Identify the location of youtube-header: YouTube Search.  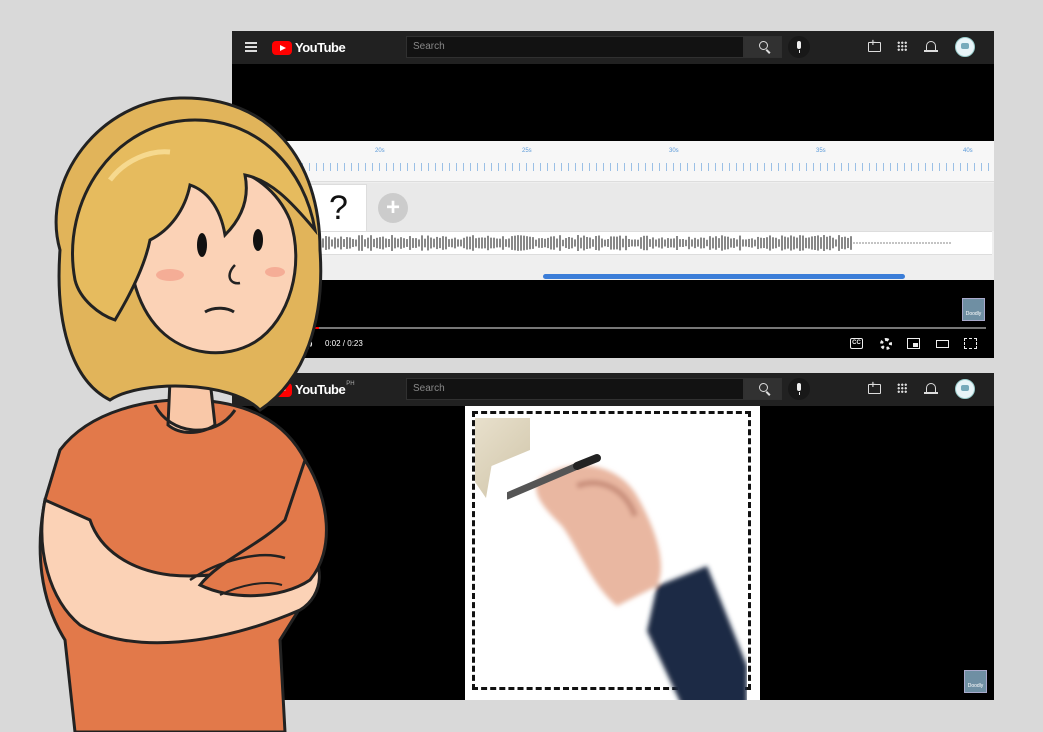
(613, 47).